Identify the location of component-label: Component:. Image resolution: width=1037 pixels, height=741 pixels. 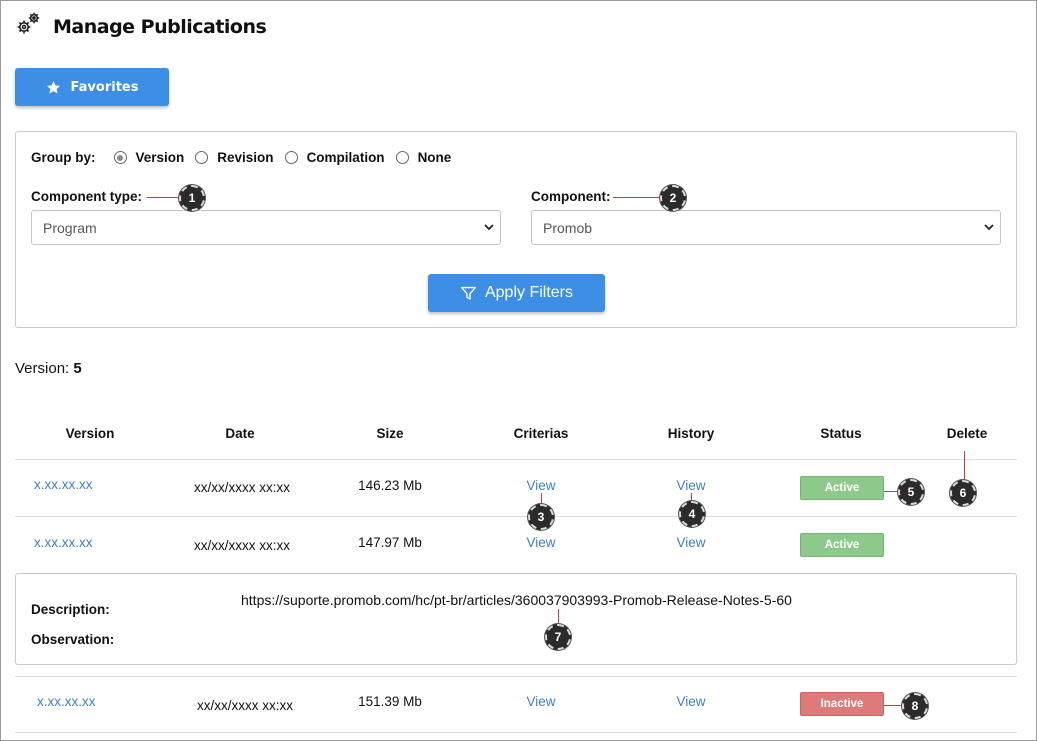
(571, 196).